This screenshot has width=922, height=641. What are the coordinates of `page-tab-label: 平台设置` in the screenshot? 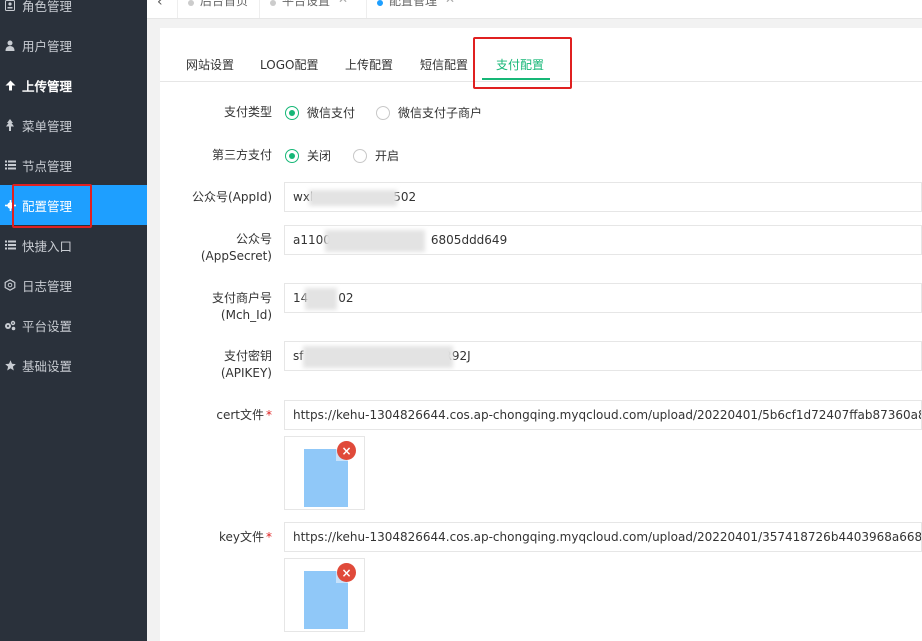 It's located at (306, 4).